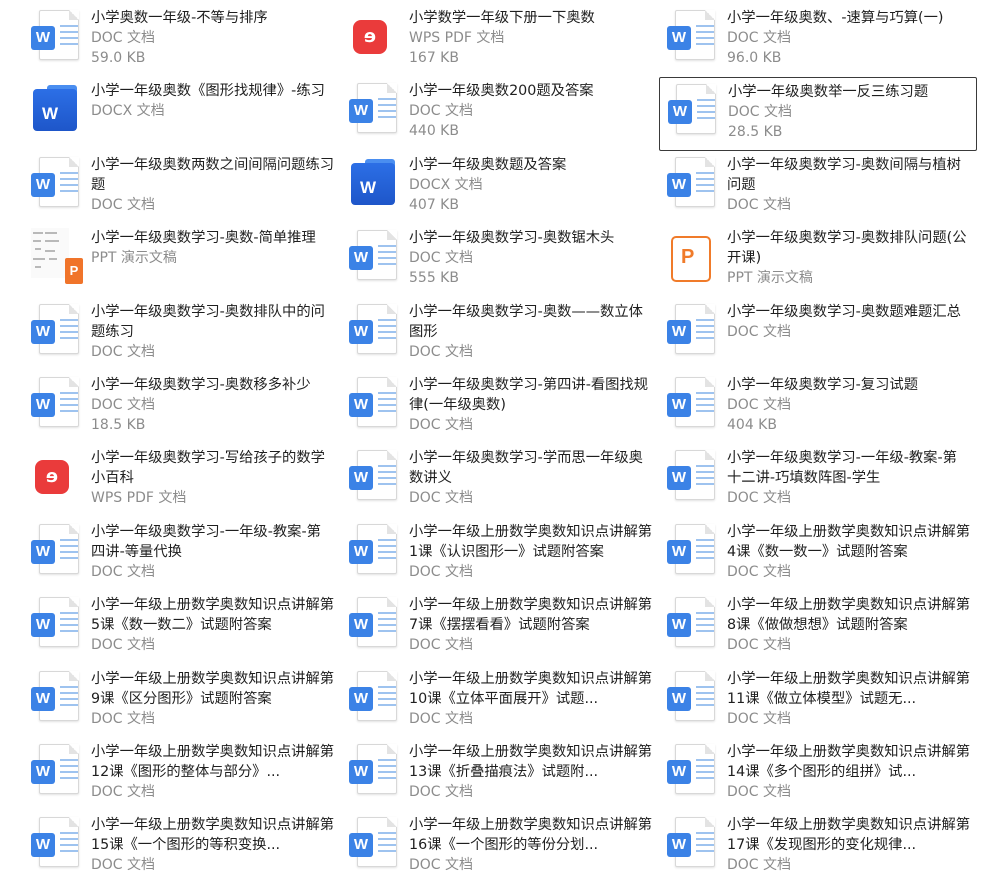 The height and width of the screenshot is (885, 993). Describe the element at coordinates (818, 627) in the screenshot. I see `file-item: W 小学一年级上册数学奥数知识点讲解第8课《做做想想》试题附答案 DOC 文档` at that location.